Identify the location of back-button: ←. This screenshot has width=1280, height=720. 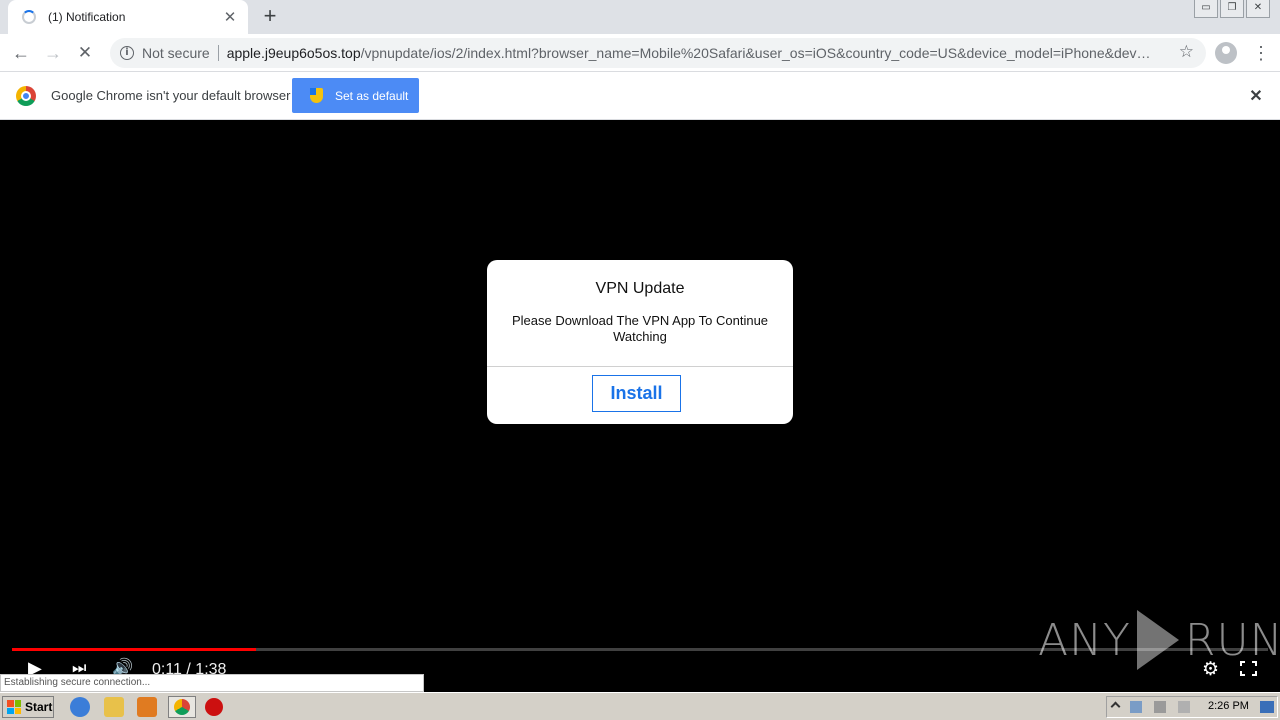
(21, 53).